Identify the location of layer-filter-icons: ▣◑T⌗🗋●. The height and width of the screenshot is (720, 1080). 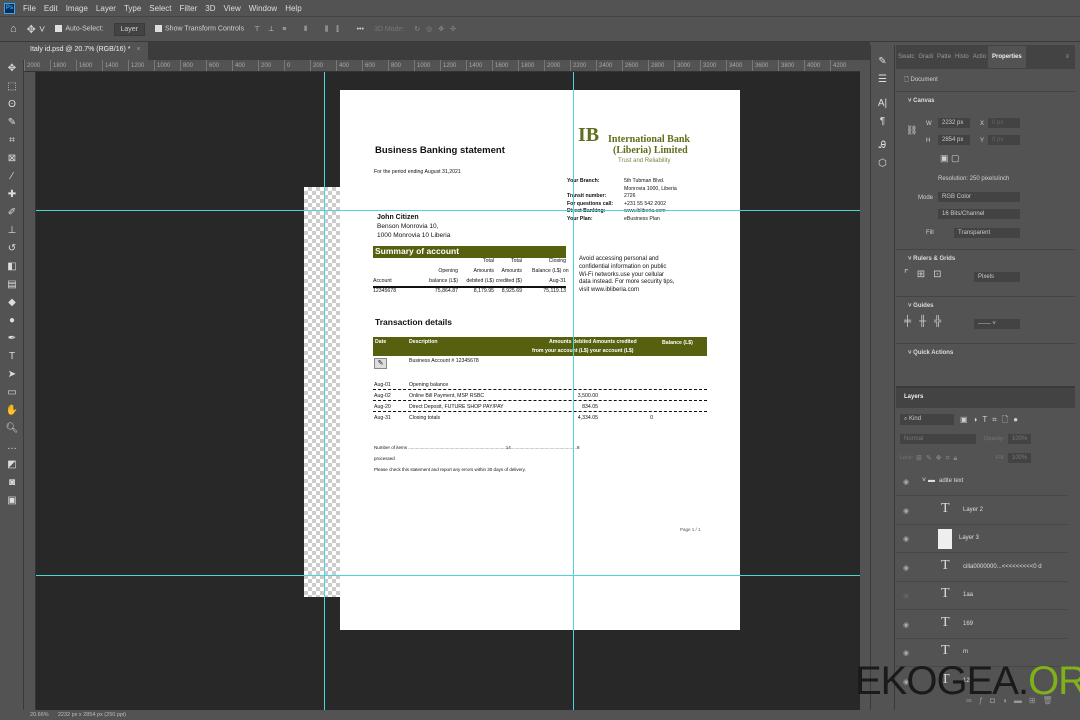
(991, 421).